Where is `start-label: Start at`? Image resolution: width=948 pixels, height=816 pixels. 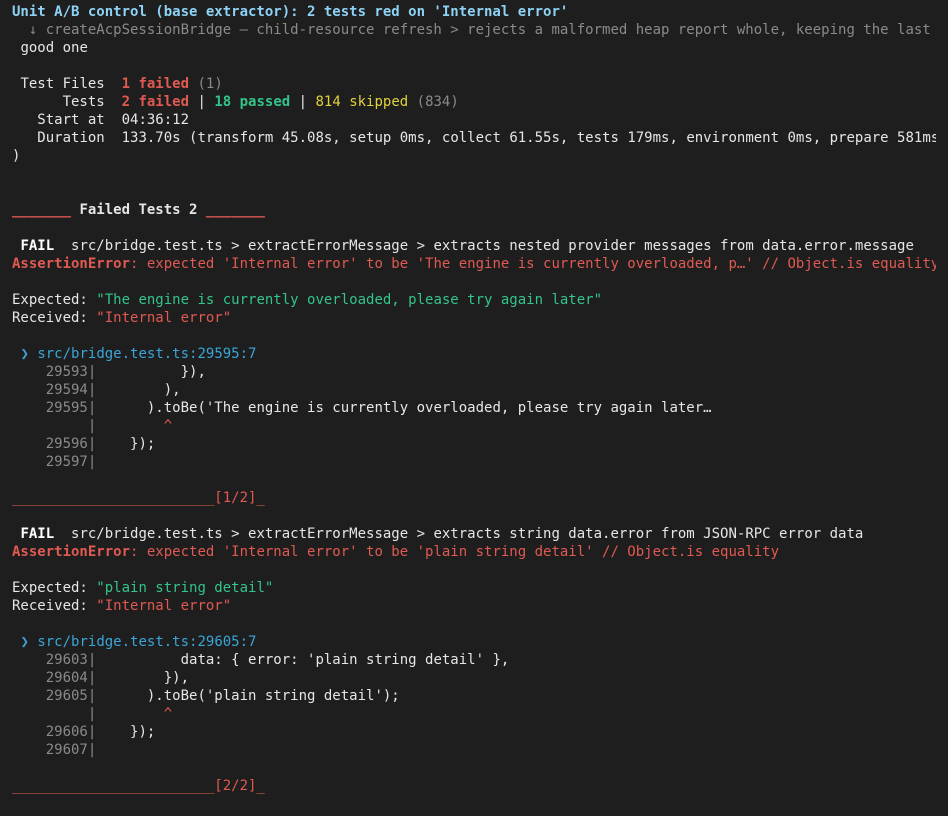
start-label: Start at is located at coordinates (71, 120).